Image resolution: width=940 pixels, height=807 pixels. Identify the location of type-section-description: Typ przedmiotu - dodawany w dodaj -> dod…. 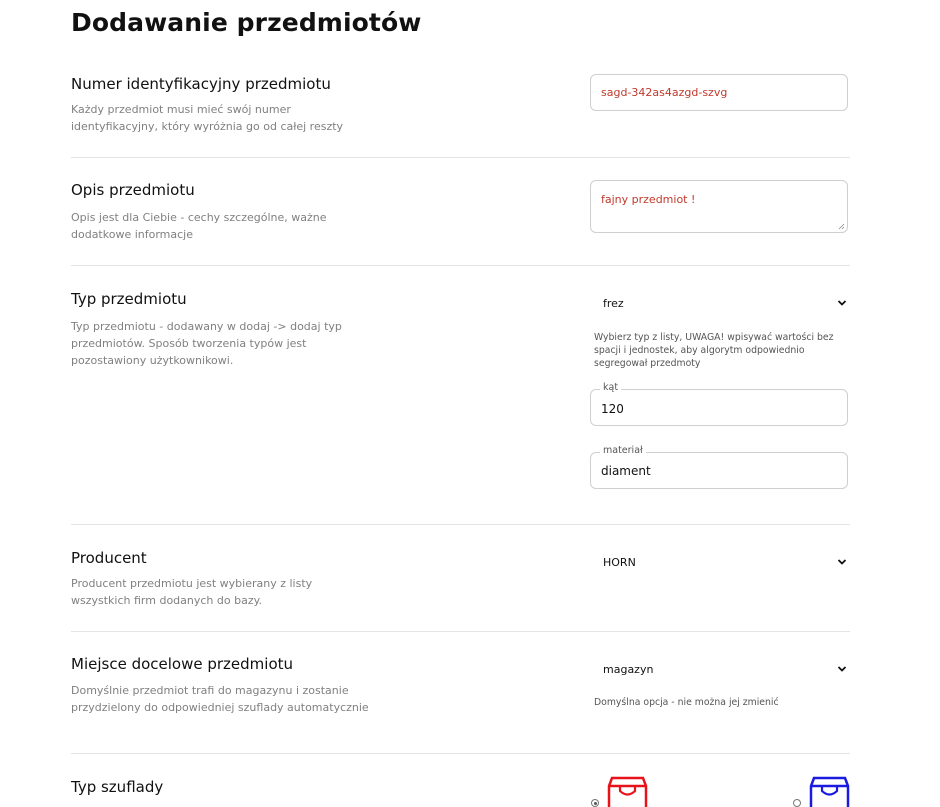
(206, 343).